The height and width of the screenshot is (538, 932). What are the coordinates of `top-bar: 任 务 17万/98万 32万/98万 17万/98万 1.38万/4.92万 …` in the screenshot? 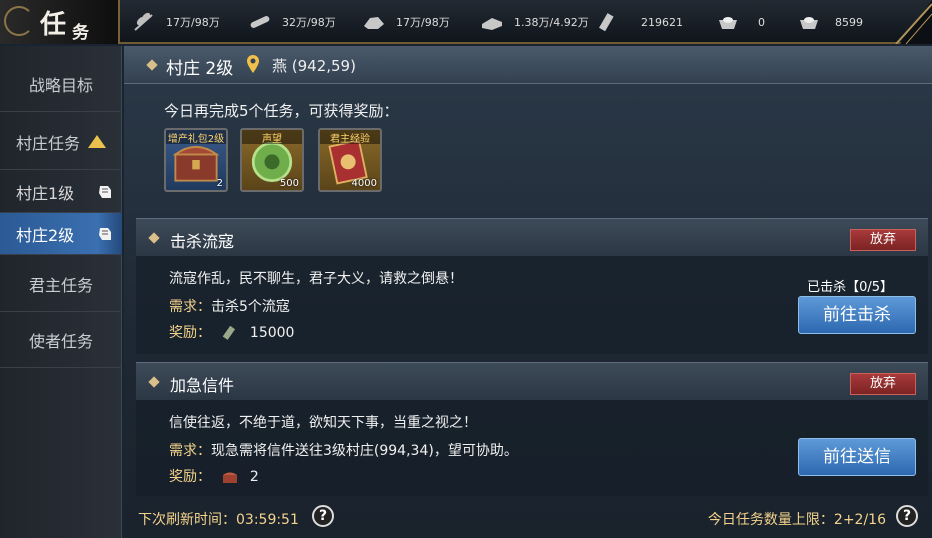 It's located at (466, 22).